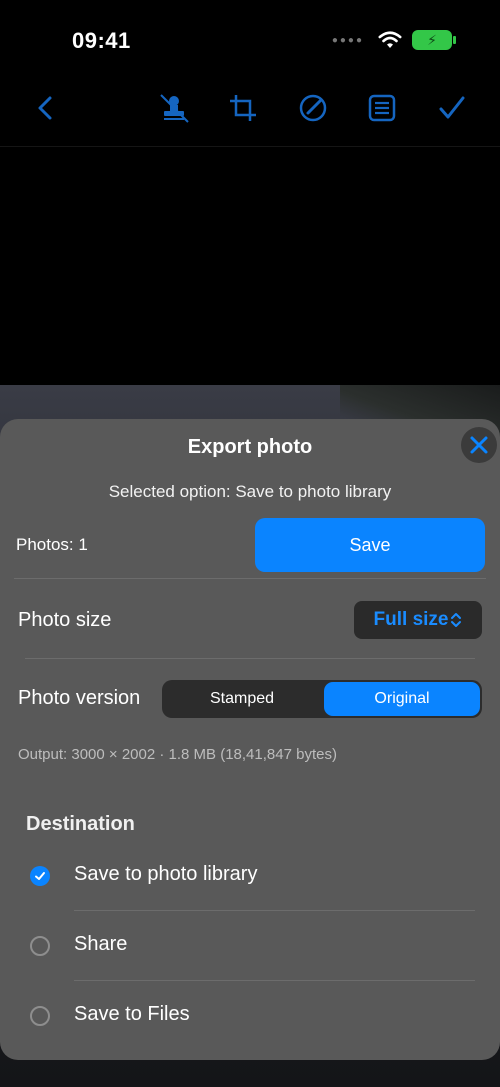 Image resolution: width=500 pixels, height=1087 pixels. Describe the element at coordinates (65, 620) in the screenshot. I see `photo-size-label: Photo size` at that location.